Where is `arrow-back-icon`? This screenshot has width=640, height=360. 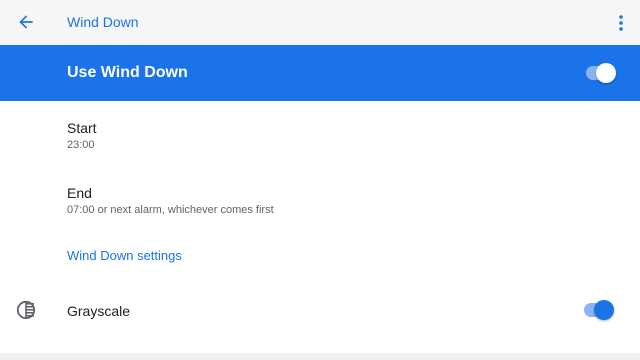
arrow-back-icon is located at coordinates (26, 22).